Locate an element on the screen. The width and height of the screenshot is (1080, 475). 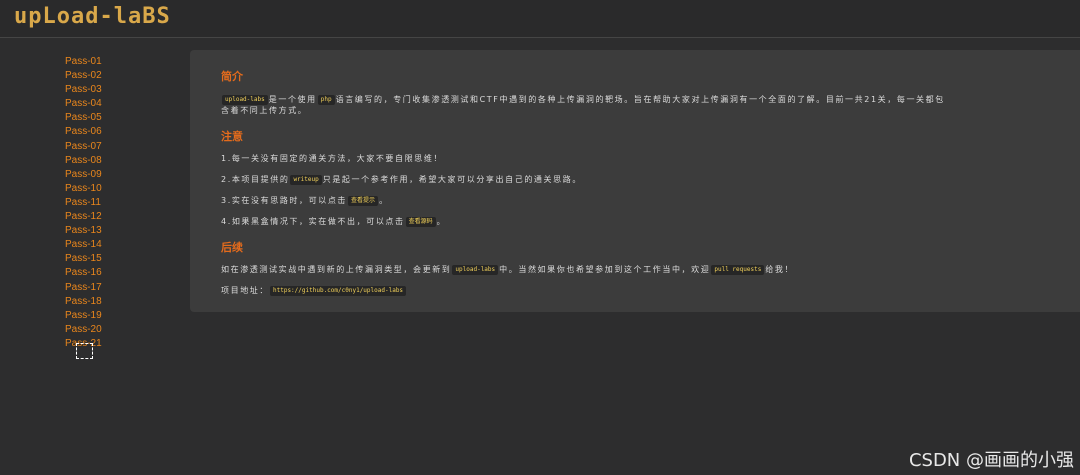
notes-title: 注意 is located at coordinates (232, 136).